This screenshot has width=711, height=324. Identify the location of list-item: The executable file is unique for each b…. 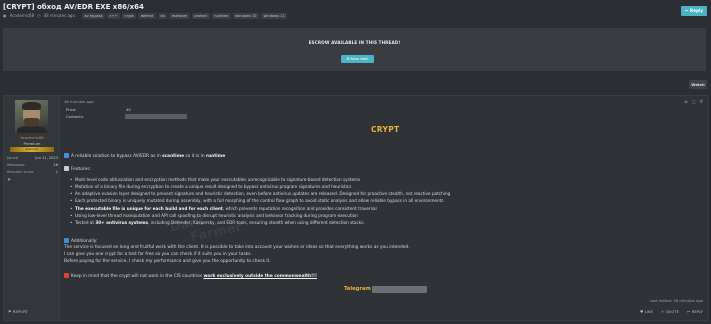
(260, 209).